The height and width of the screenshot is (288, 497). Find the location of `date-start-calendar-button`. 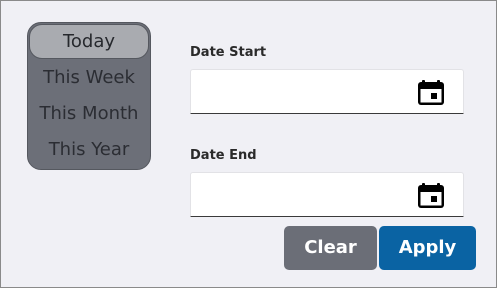

date-start-calendar-button is located at coordinates (431, 92).